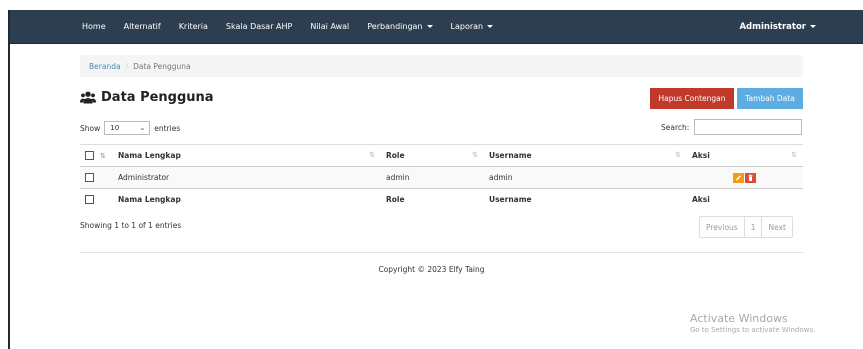 The image size is (863, 349). What do you see at coordinates (103, 156) in the screenshot?
I see `sort-asc-icon: ⇅` at bounding box center [103, 156].